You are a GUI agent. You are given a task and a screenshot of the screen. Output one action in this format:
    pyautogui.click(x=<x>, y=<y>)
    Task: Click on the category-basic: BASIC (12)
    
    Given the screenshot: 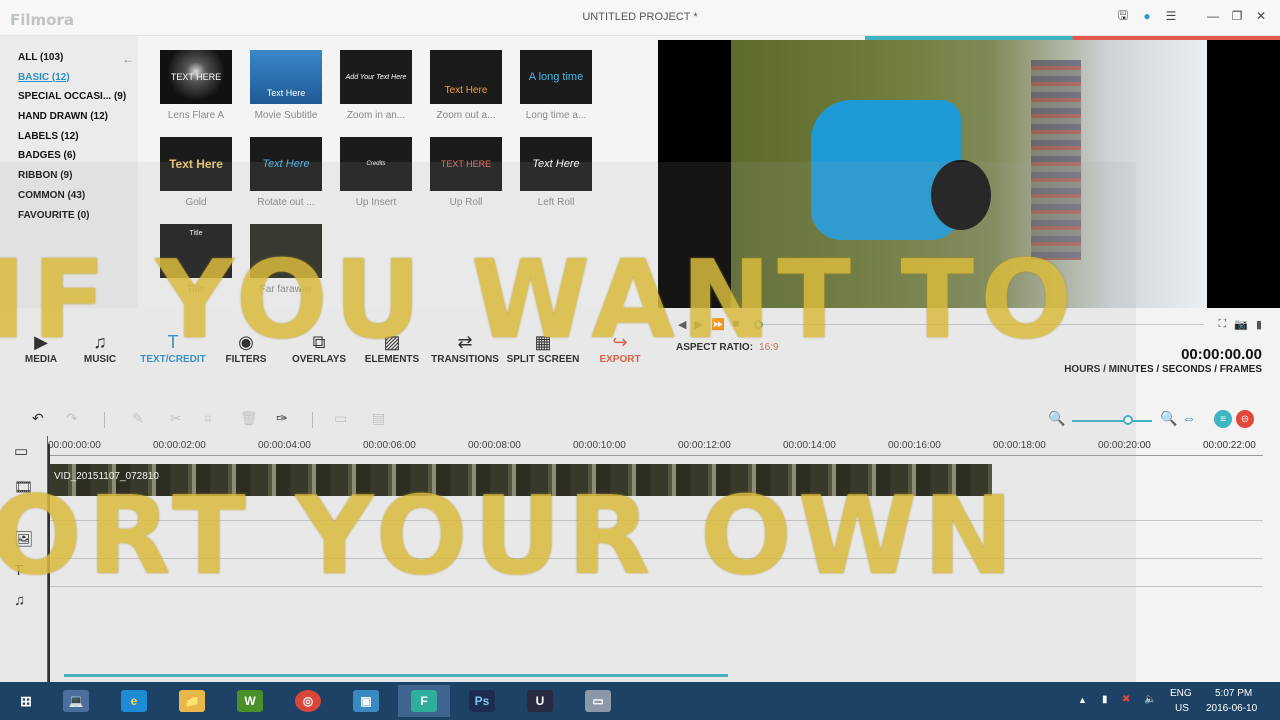 What is the action you would take?
    pyautogui.click(x=69, y=82)
    